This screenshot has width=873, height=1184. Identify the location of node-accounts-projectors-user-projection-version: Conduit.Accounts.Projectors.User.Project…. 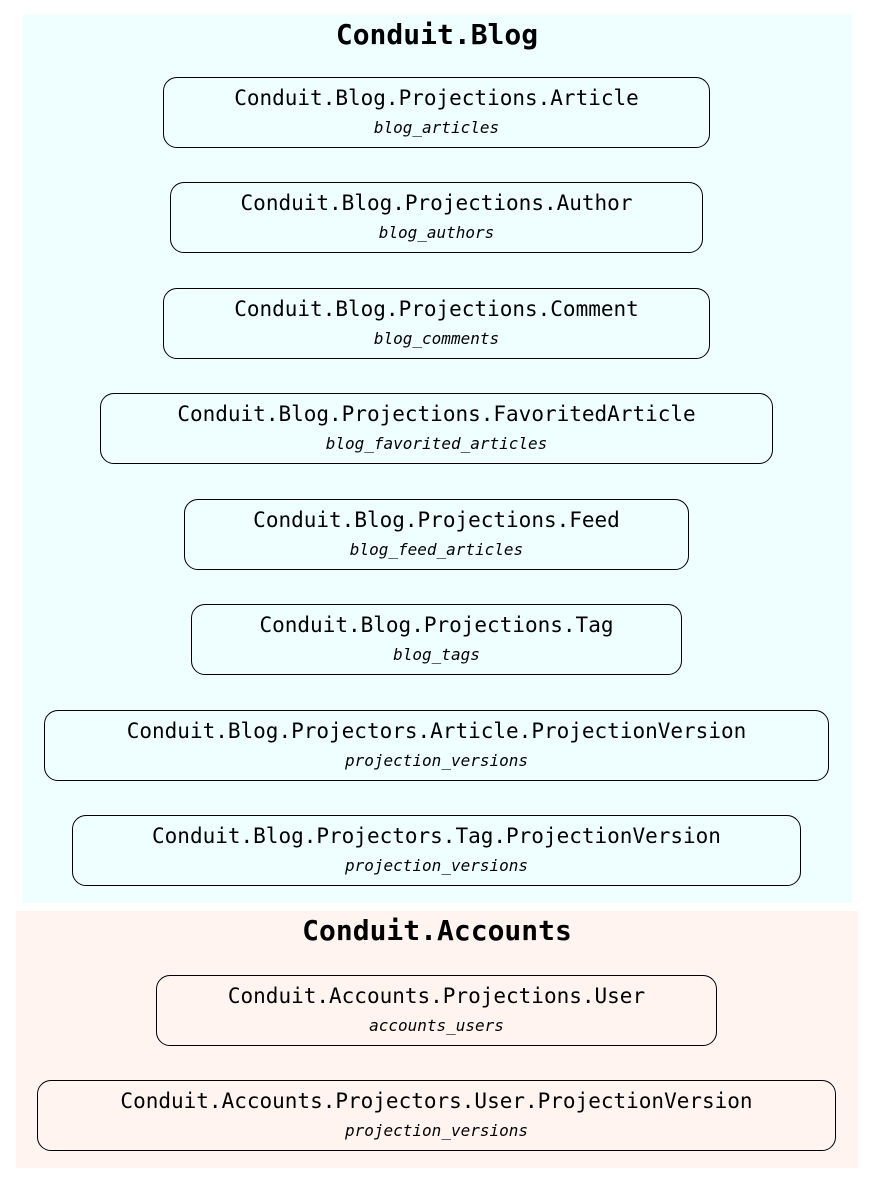
(436, 1115).